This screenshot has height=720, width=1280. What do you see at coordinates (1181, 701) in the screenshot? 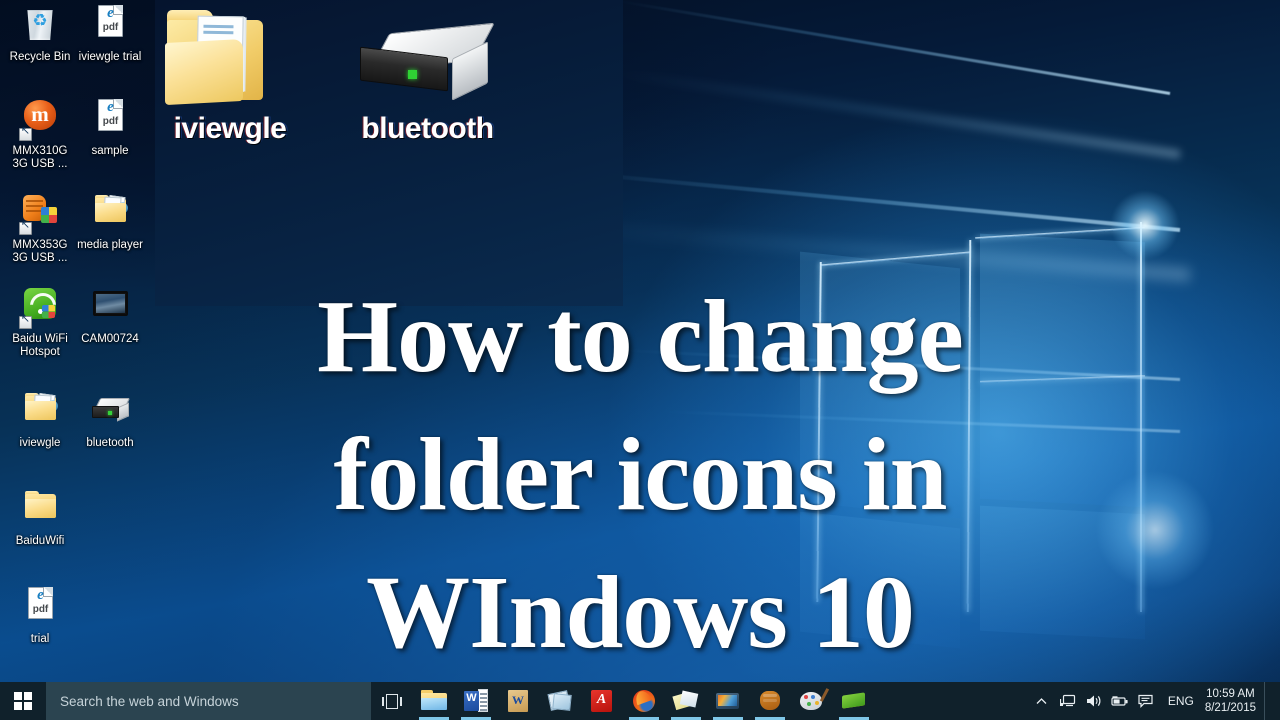
I see `input-language-indicator: ENG` at bounding box center [1181, 701].